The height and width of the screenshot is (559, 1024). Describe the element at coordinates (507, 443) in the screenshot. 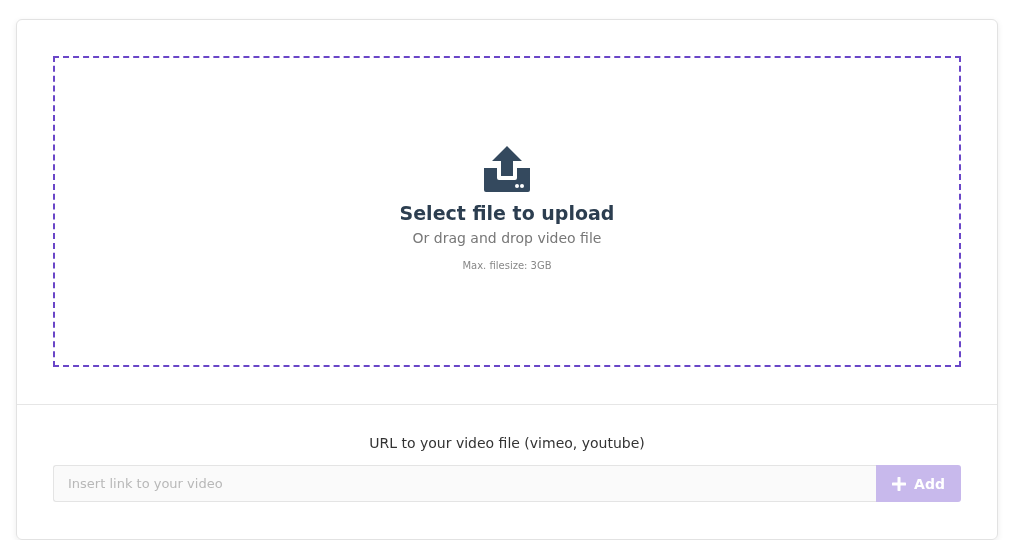

I see `url-label: URL to your video file (vimeo, youtube)` at that location.